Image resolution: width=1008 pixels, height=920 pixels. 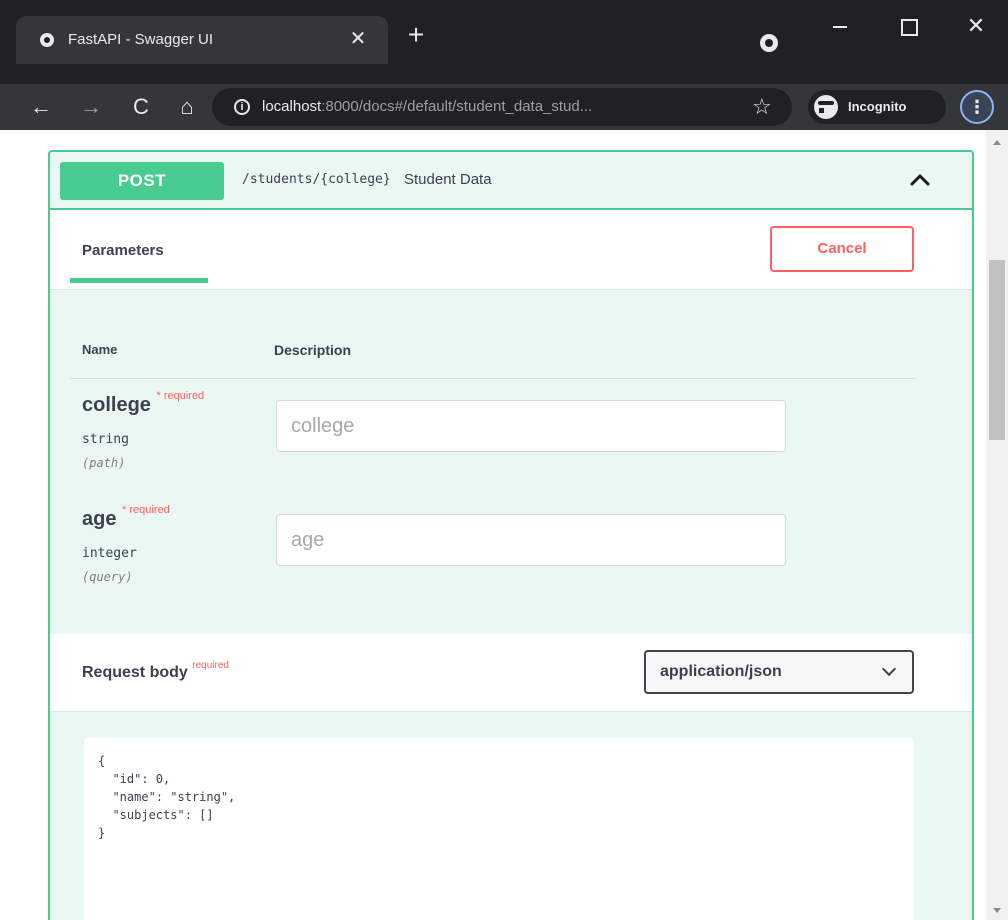 What do you see at coordinates (908, 27) in the screenshot?
I see `maximize-button` at bounding box center [908, 27].